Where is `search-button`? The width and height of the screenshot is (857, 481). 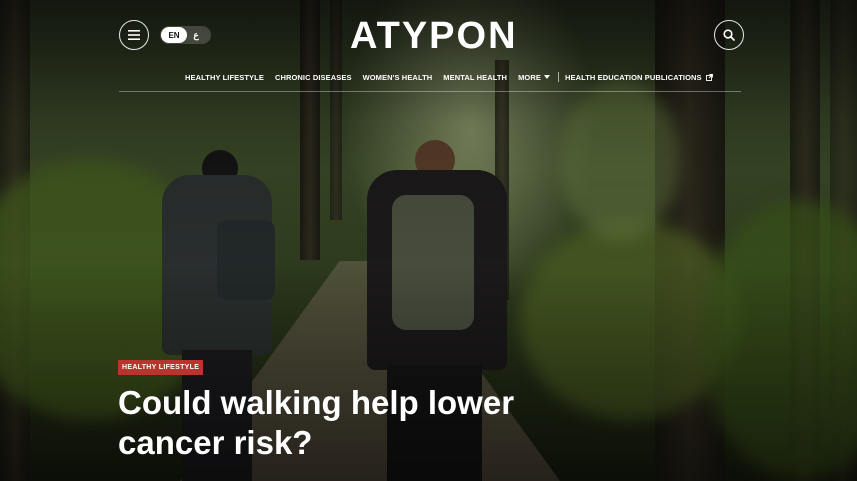 search-button is located at coordinates (729, 35).